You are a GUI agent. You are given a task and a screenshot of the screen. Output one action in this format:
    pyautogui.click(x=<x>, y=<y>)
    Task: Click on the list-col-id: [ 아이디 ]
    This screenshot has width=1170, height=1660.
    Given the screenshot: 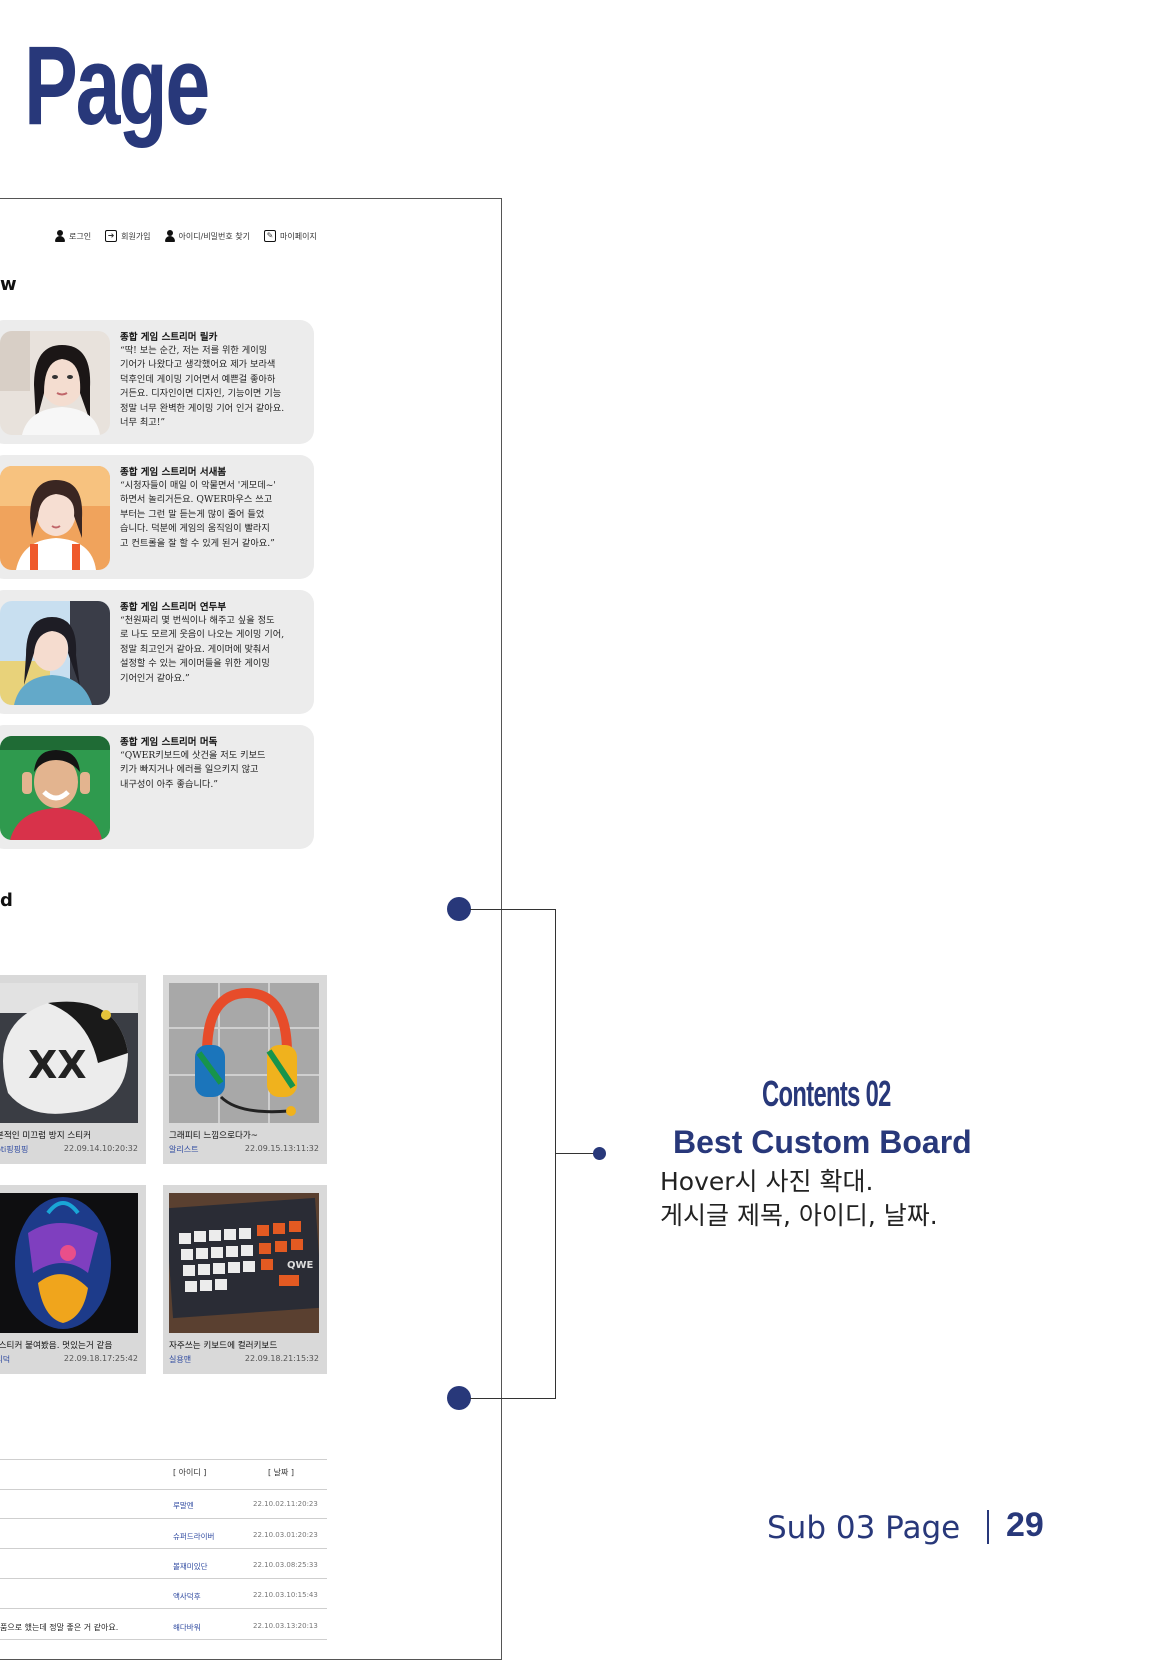 What is the action you would take?
    pyautogui.click(x=190, y=1472)
    